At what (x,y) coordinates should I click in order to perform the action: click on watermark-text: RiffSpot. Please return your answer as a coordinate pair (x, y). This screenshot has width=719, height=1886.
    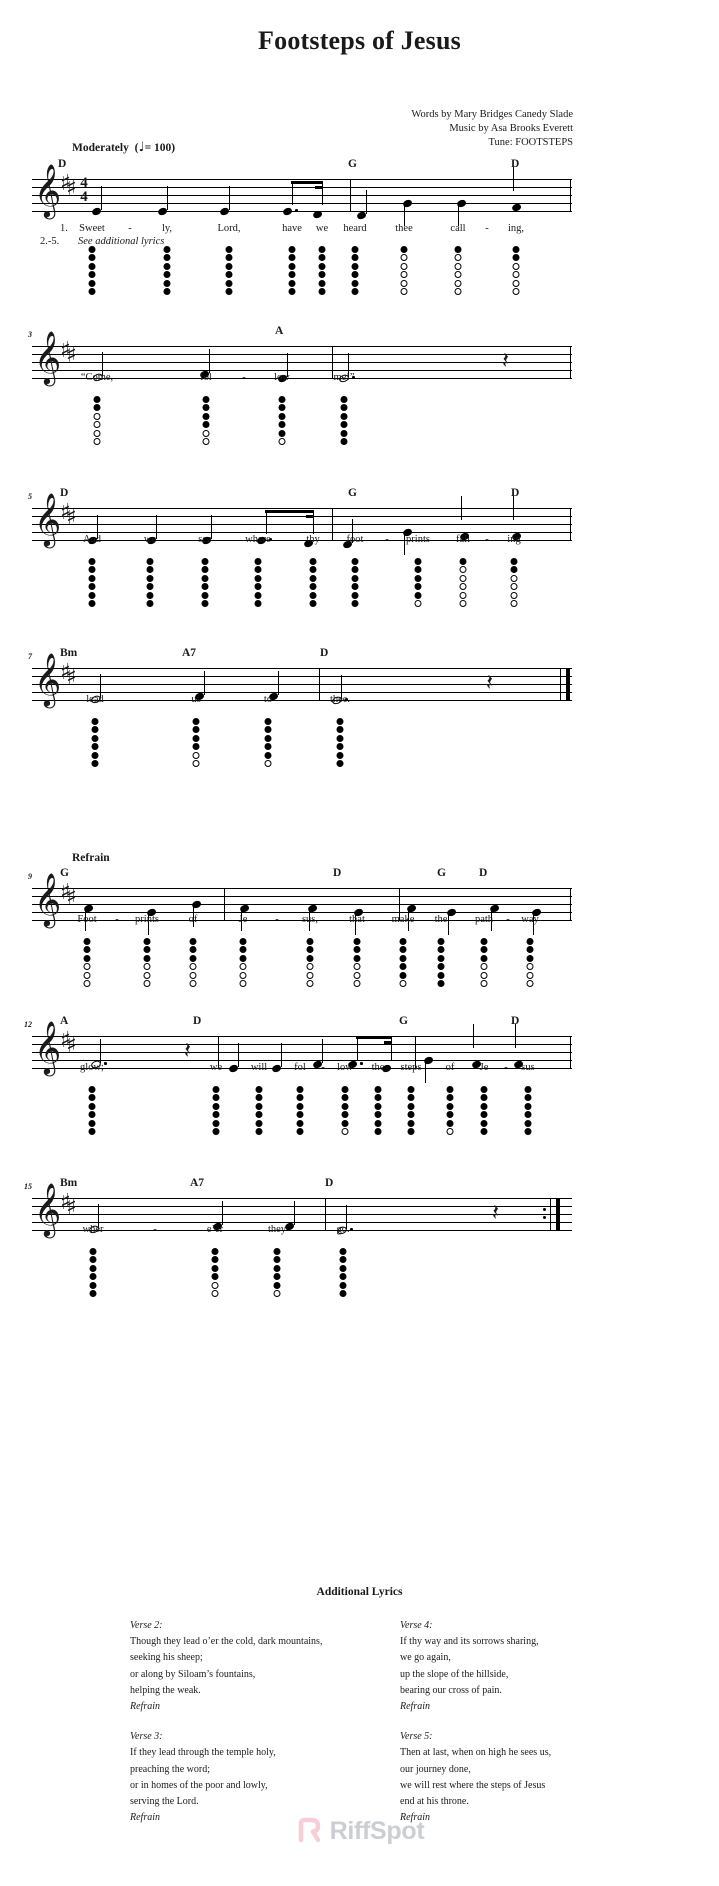
    Looking at the image, I should click on (377, 1830).